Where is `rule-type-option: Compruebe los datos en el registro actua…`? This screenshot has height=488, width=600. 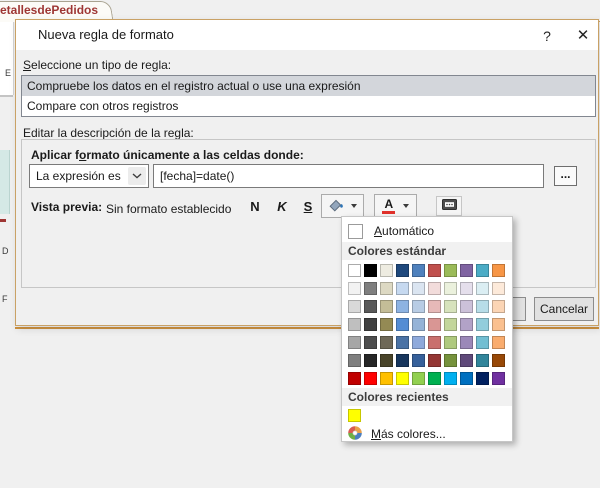
rule-type-option: Compruebe los datos en el registro actua… is located at coordinates (308, 86).